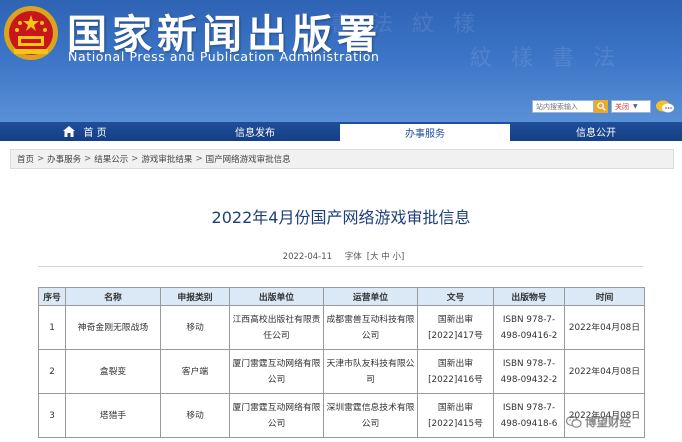 The image size is (682, 442). Describe the element at coordinates (307, 257) in the screenshot. I see `publish-date: 2022-04-11` at that location.